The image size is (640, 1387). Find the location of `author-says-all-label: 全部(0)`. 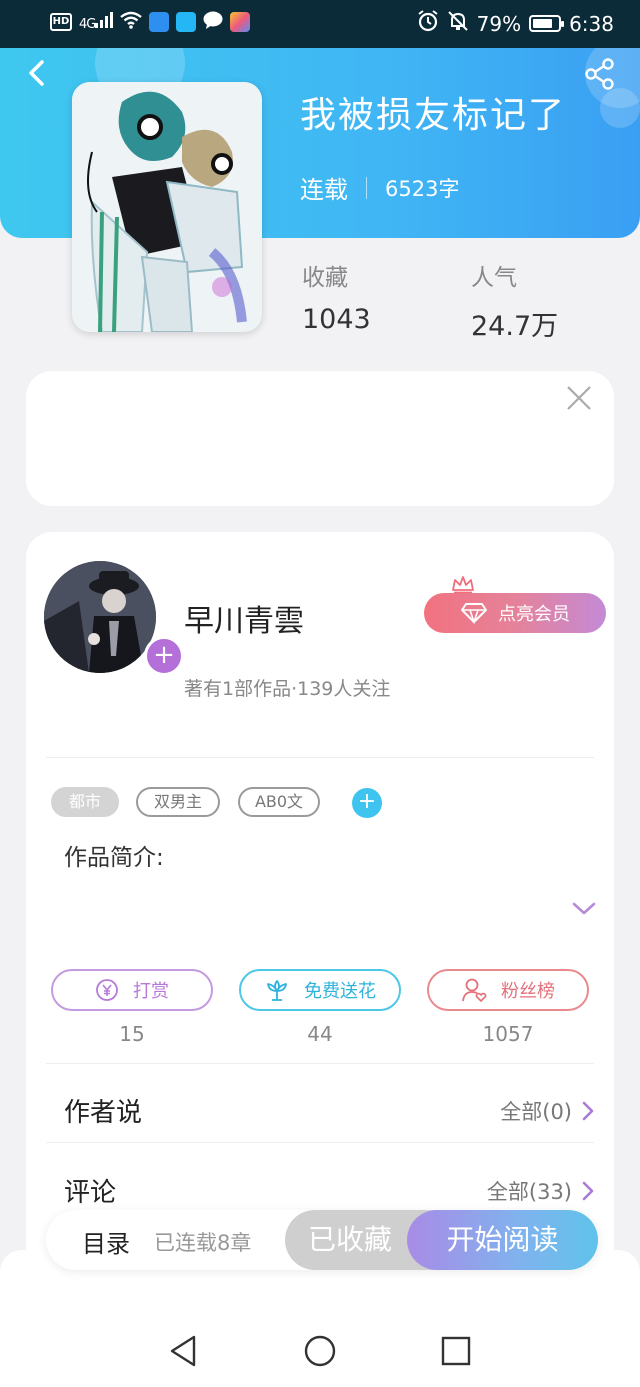

author-says-all-label: 全部(0) is located at coordinates (536, 1112).